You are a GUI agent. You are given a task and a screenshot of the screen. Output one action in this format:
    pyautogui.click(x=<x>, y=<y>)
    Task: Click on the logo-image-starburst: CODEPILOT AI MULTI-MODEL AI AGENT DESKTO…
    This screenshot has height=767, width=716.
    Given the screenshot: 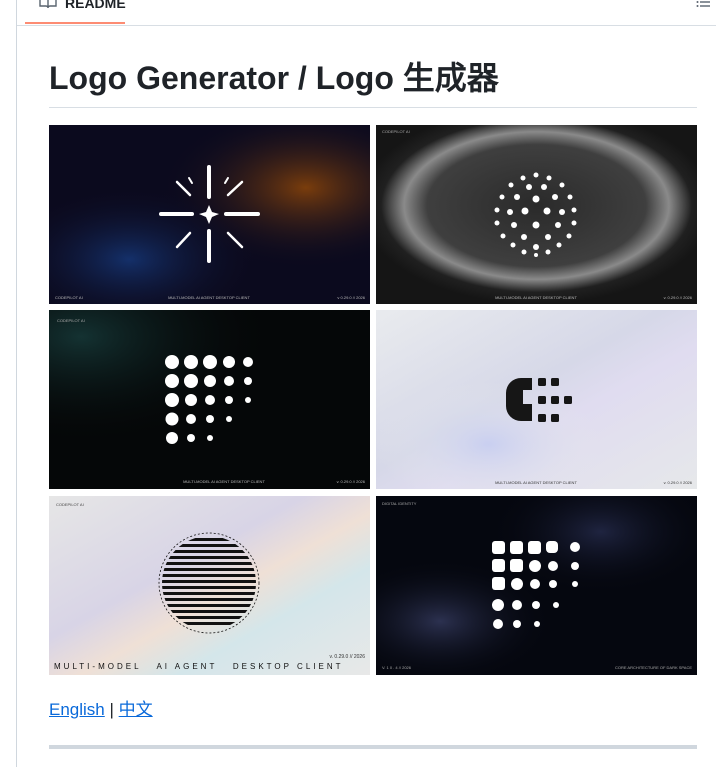 What is the action you would take?
    pyautogui.click(x=209, y=214)
    